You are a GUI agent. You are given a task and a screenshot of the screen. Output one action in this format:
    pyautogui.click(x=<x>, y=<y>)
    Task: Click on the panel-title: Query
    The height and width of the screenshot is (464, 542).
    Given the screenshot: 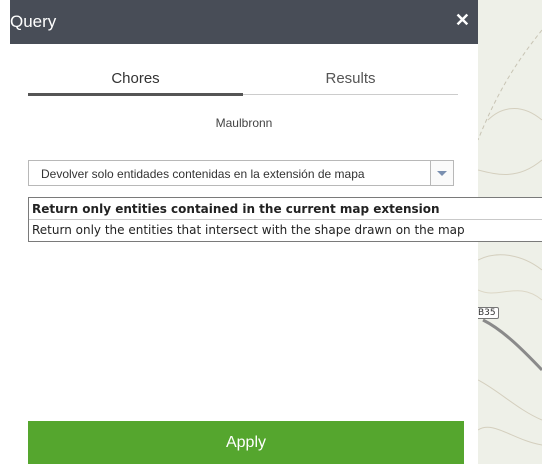 What is the action you would take?
    pyautogui.click(x=33, y=21)
    